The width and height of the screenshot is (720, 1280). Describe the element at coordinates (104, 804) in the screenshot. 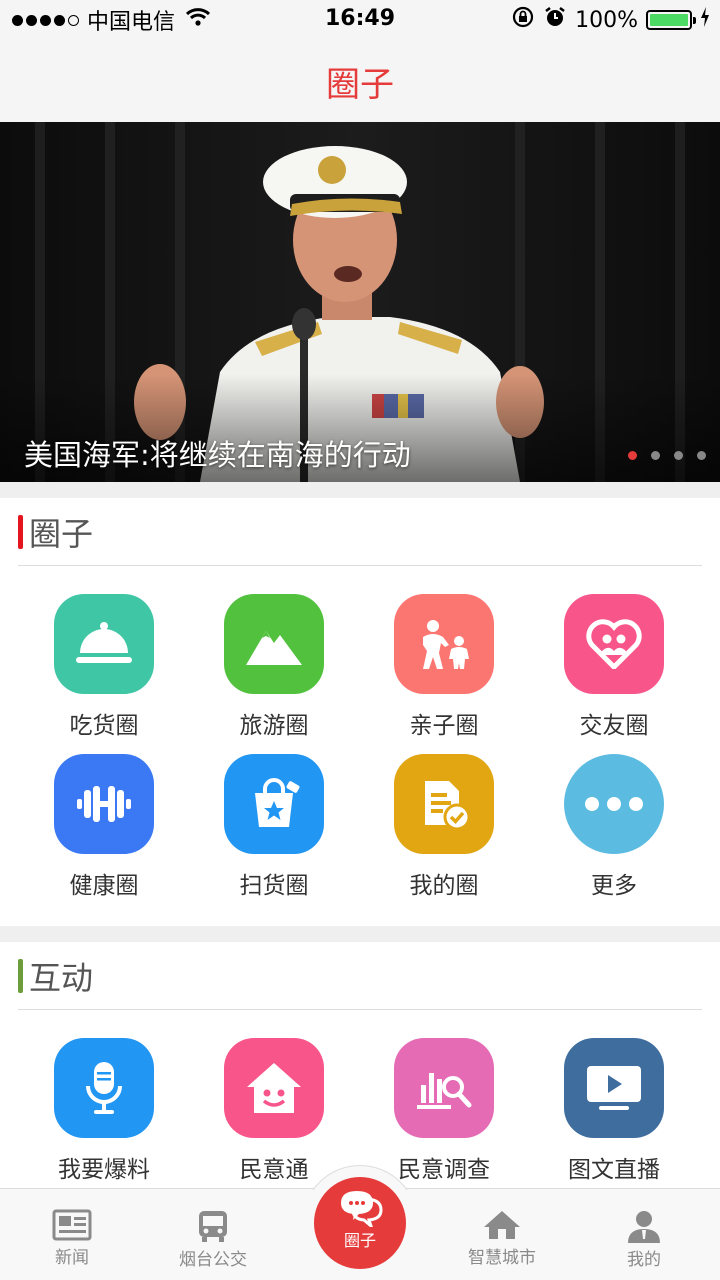

I see `dumbbell-icon` at that location.